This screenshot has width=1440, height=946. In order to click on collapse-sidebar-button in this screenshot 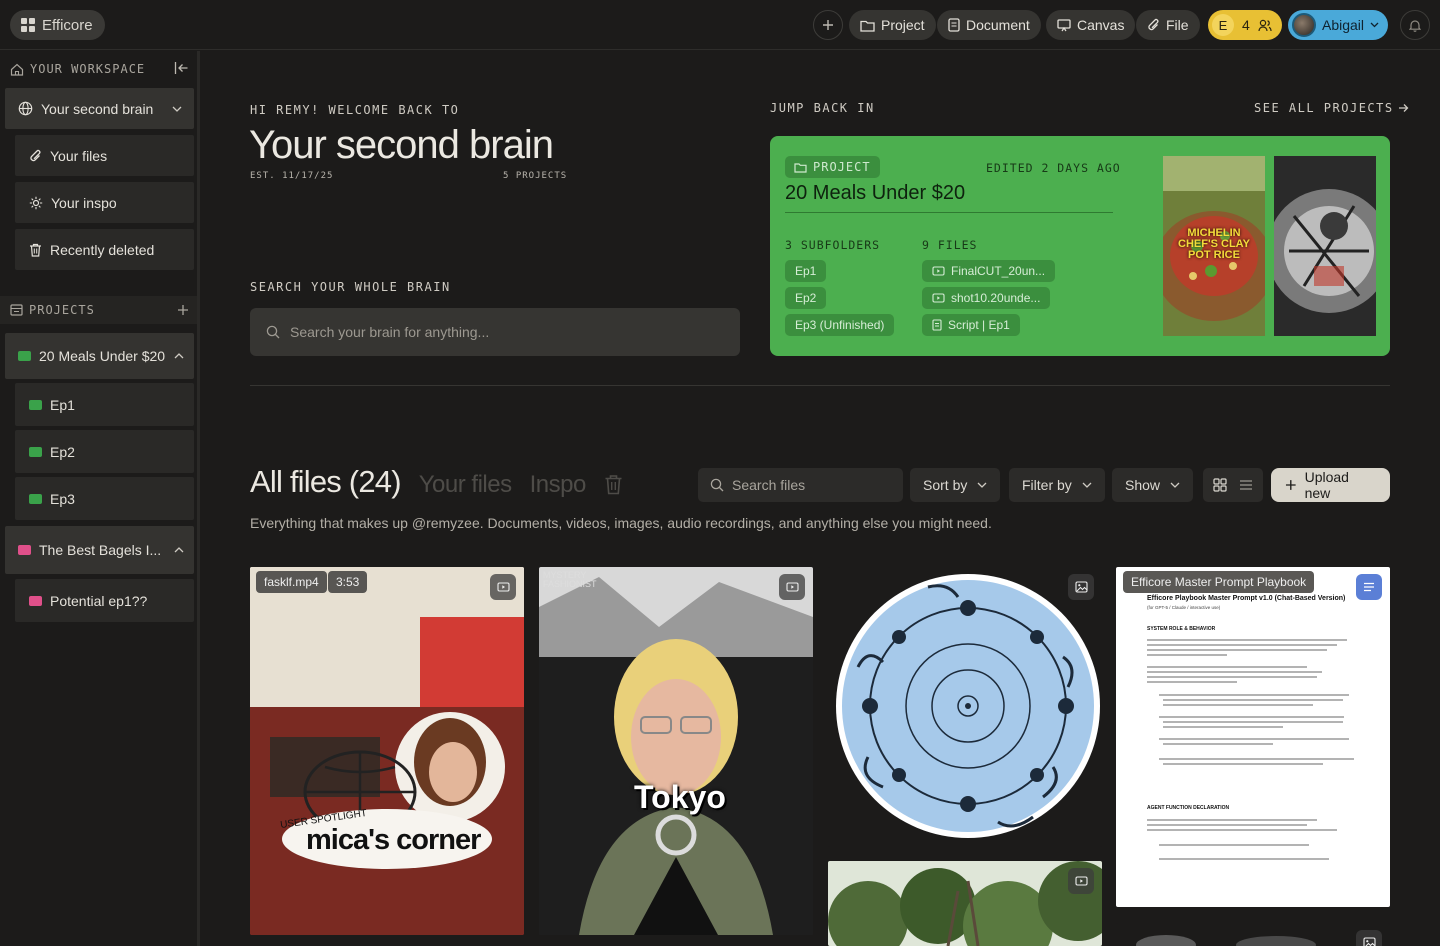, I will do `click(181, 68)`.